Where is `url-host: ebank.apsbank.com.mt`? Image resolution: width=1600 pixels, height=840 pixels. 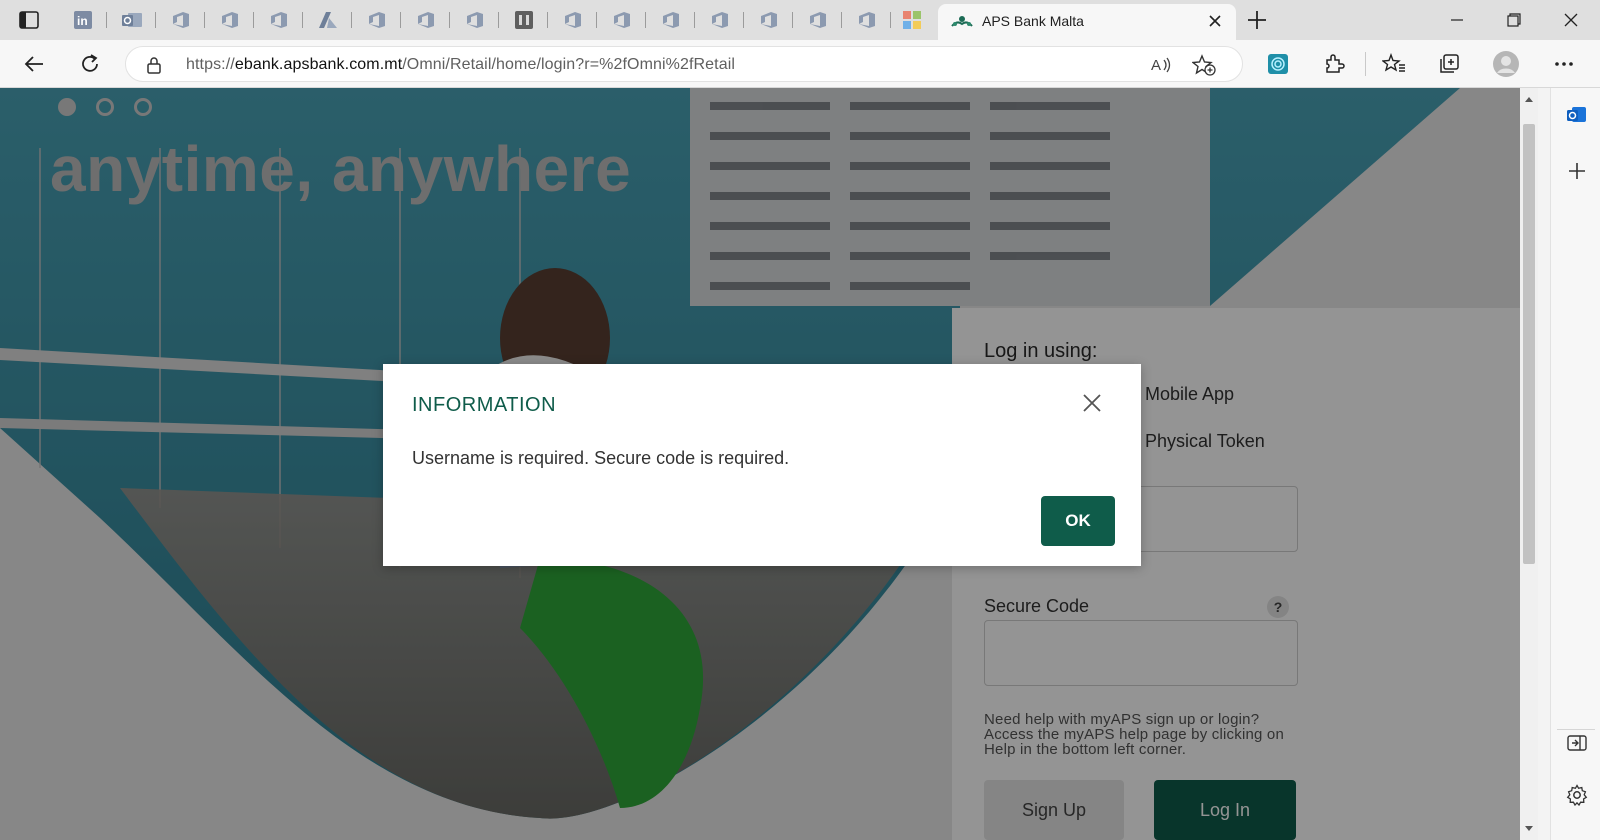
url-host: ebank.apsbank.com.mt is located at coordinates (318, 64).